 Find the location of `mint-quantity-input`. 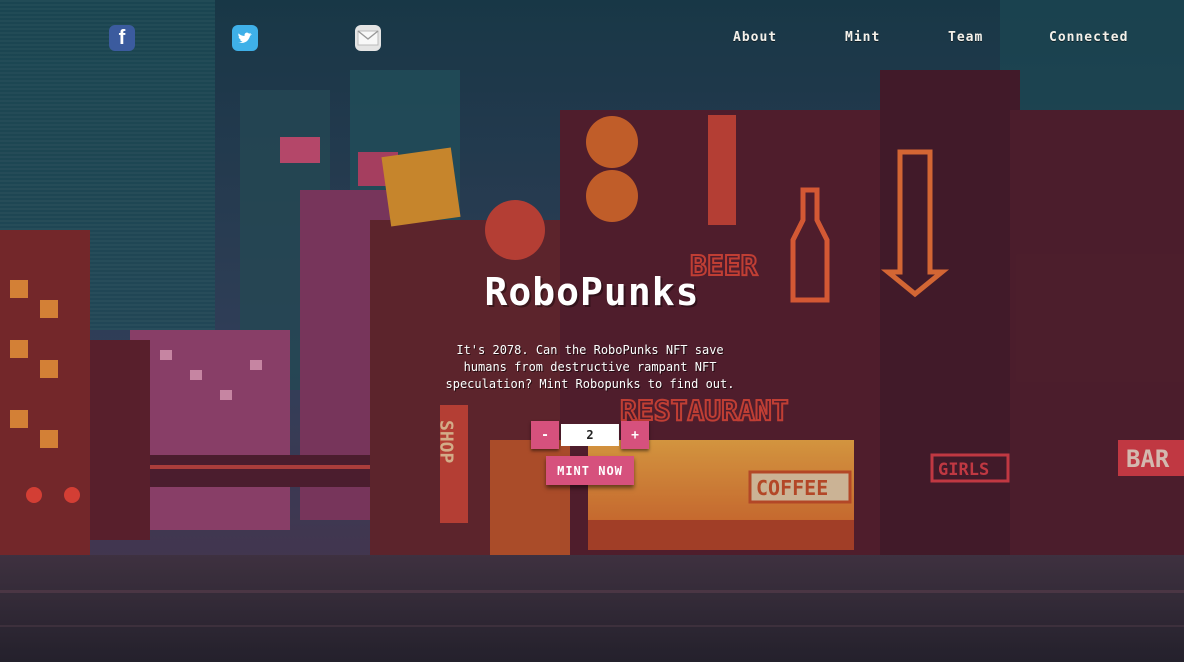

mint-quantity-input is located at coordinates (590, 435).